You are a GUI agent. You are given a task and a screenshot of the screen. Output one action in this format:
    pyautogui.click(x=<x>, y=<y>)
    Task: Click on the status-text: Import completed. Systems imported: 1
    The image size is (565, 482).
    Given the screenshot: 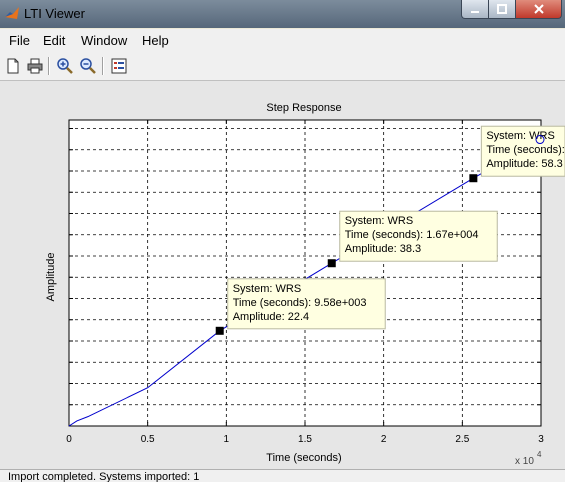 What is the action you would take?
    pyautogui.click(x=104, y=476)
    